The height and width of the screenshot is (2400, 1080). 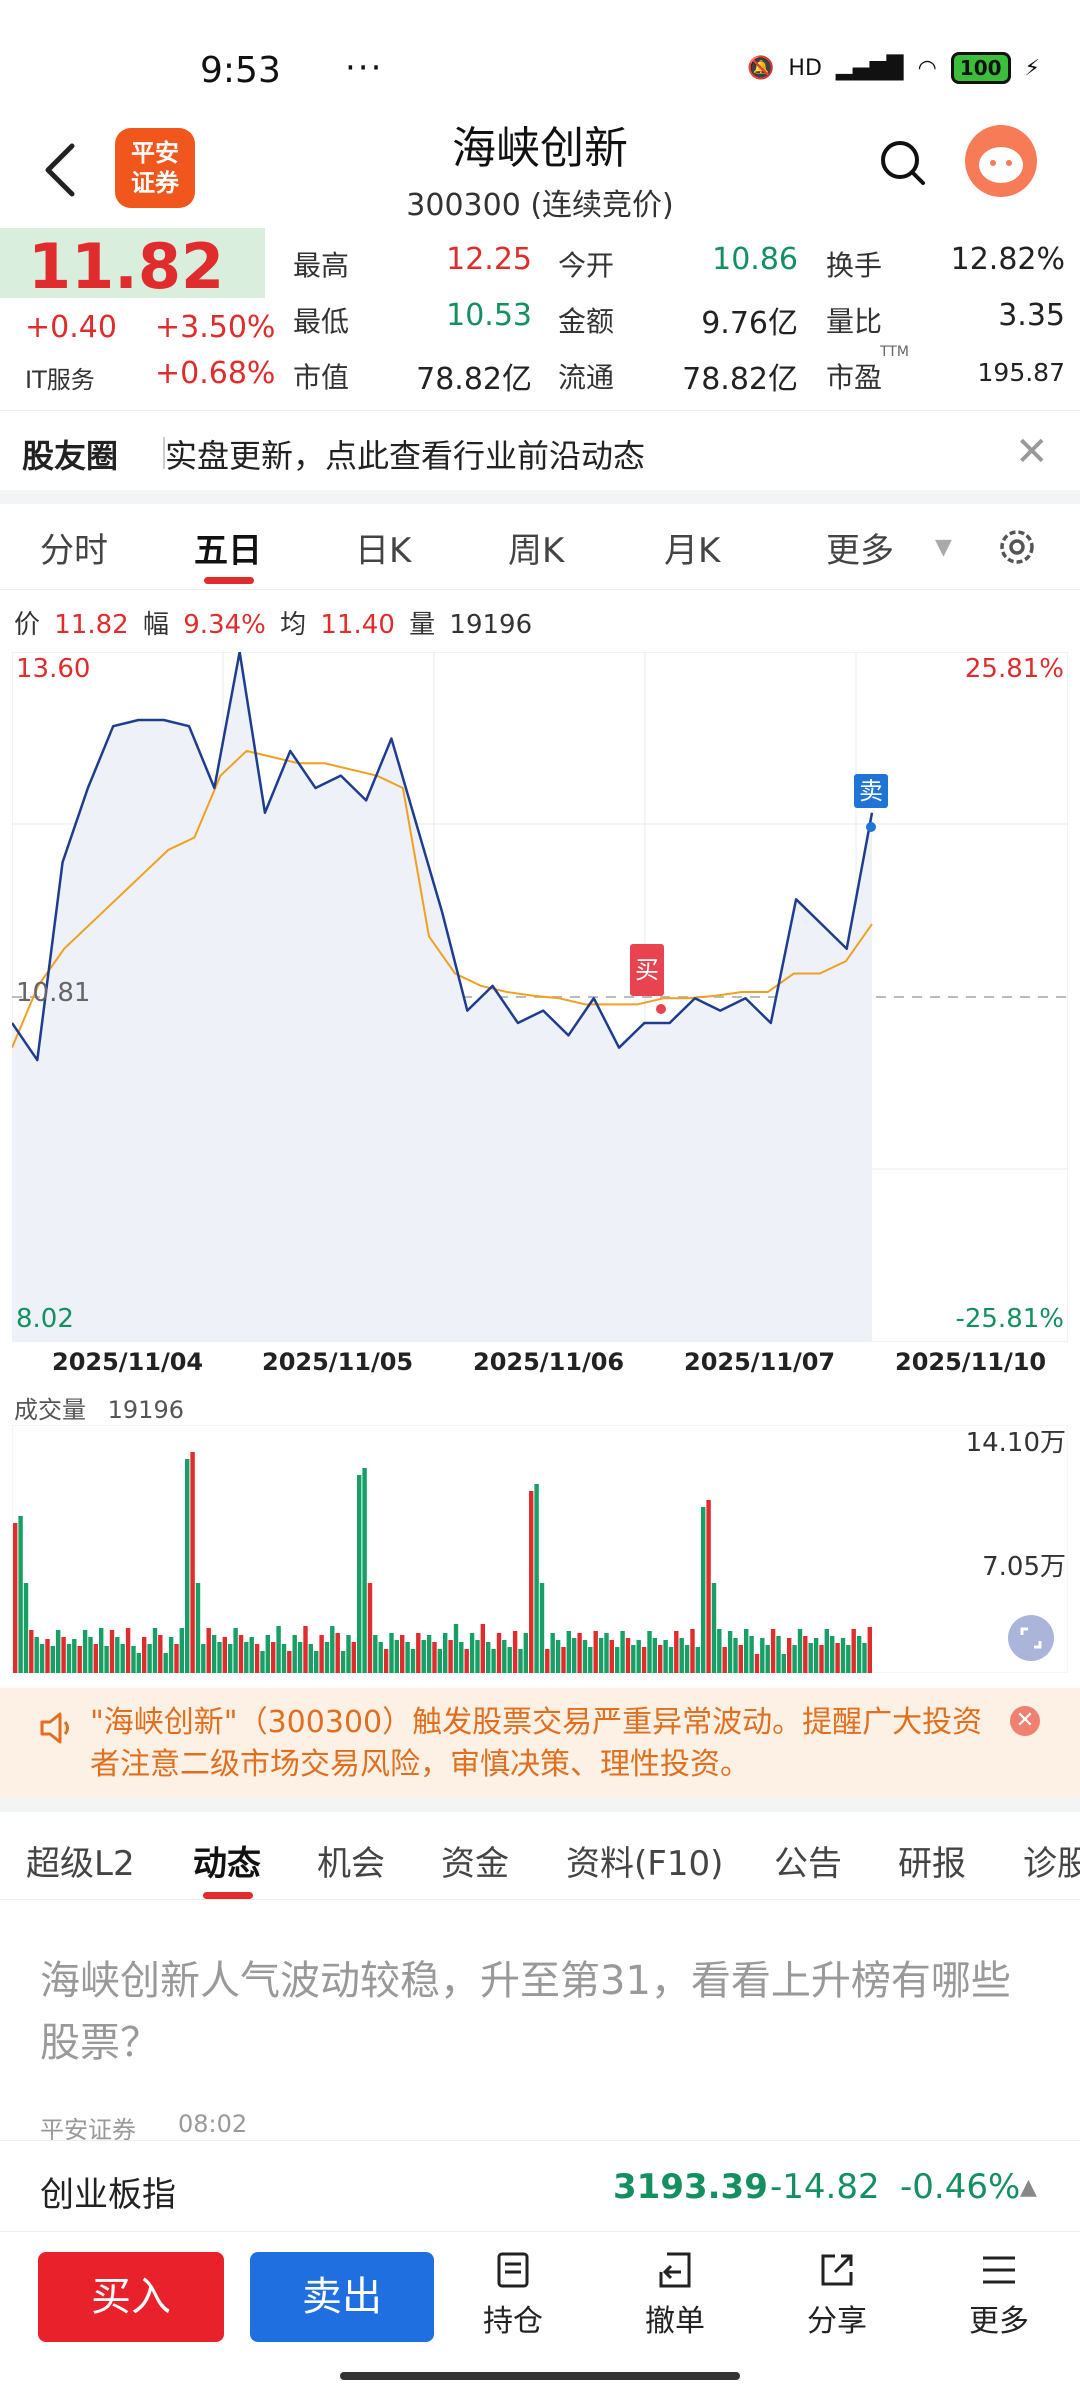 What do you see at coordinates (854, 265) in the screenshot?
I see `quote-label-turnover: 换手` at bounding box center [854, 265].